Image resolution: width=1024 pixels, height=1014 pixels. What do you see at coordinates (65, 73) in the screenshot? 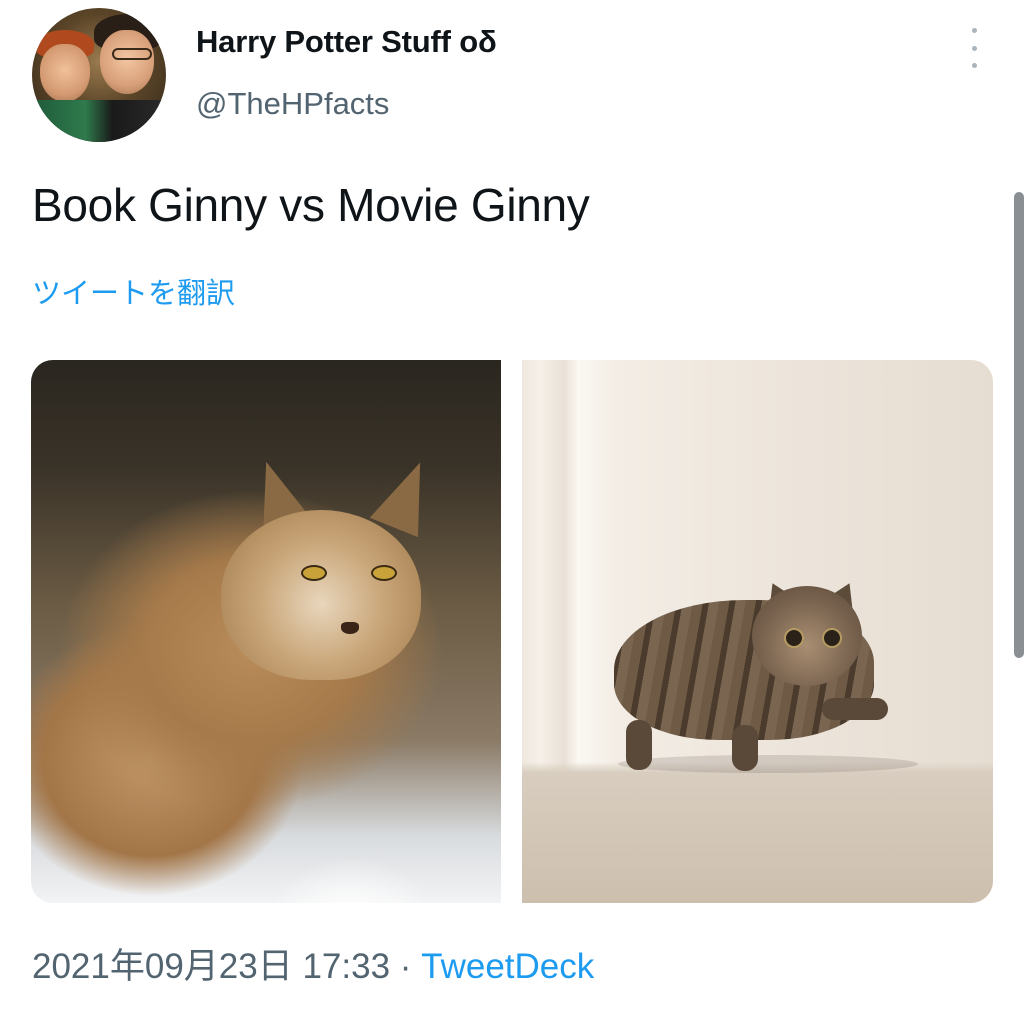
I see `avatar-face-left` at bounding box center [65, 73].